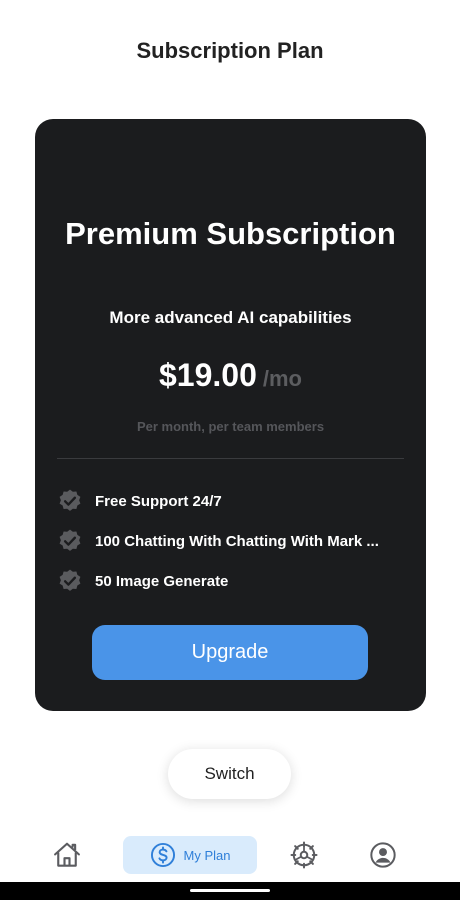  I want to click on gear-icon, so click(304, 855).